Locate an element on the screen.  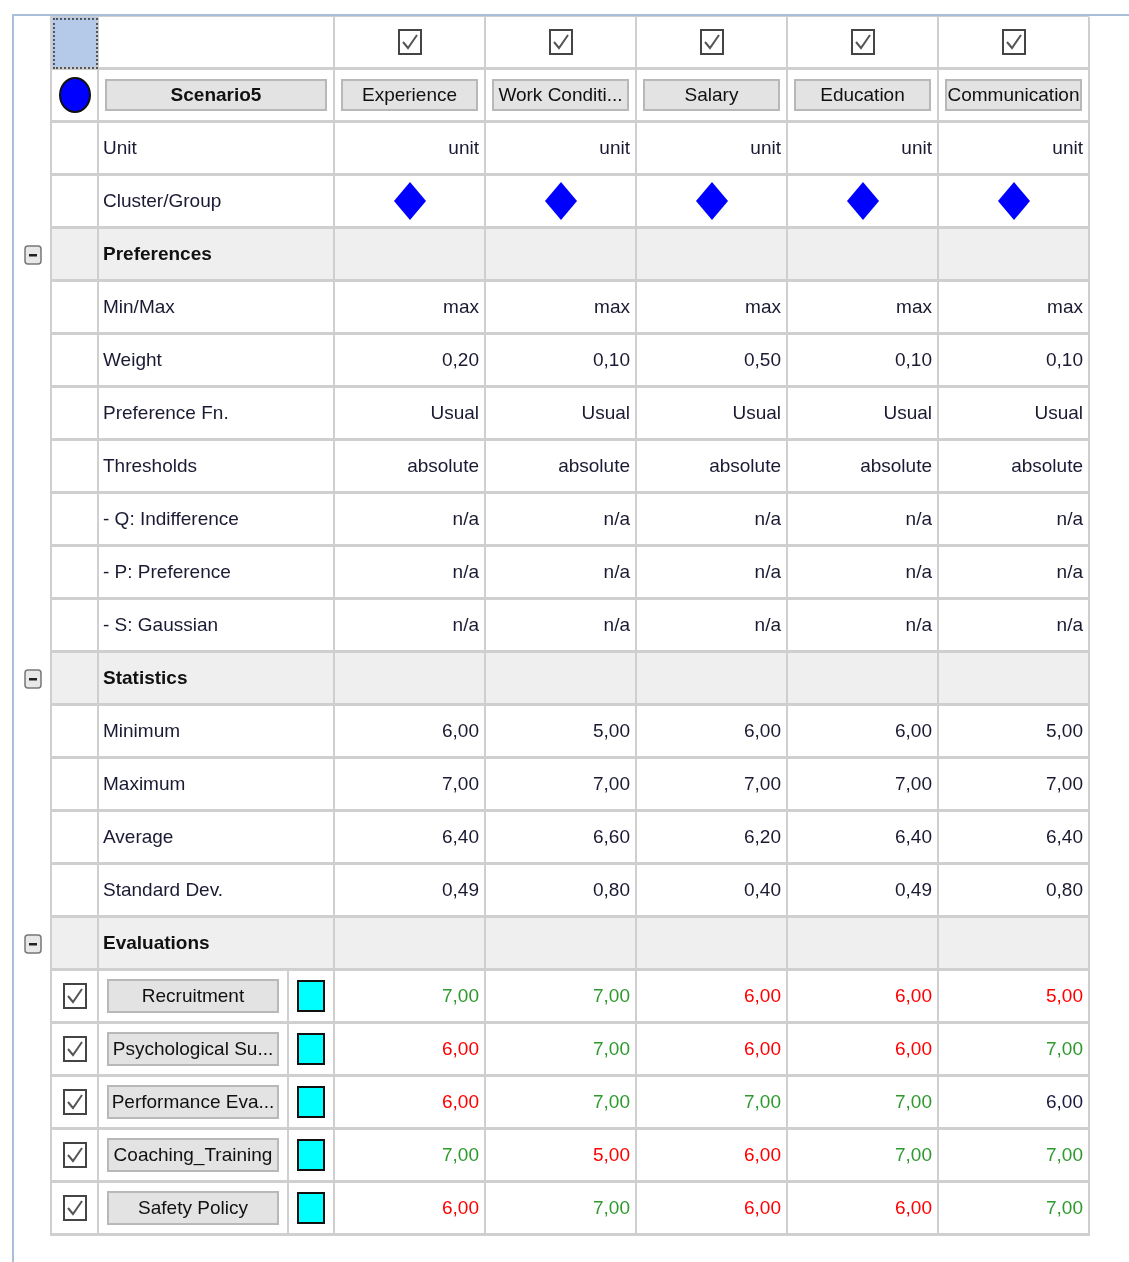
row-label: Min/Max is located at coordinates (217, 308).